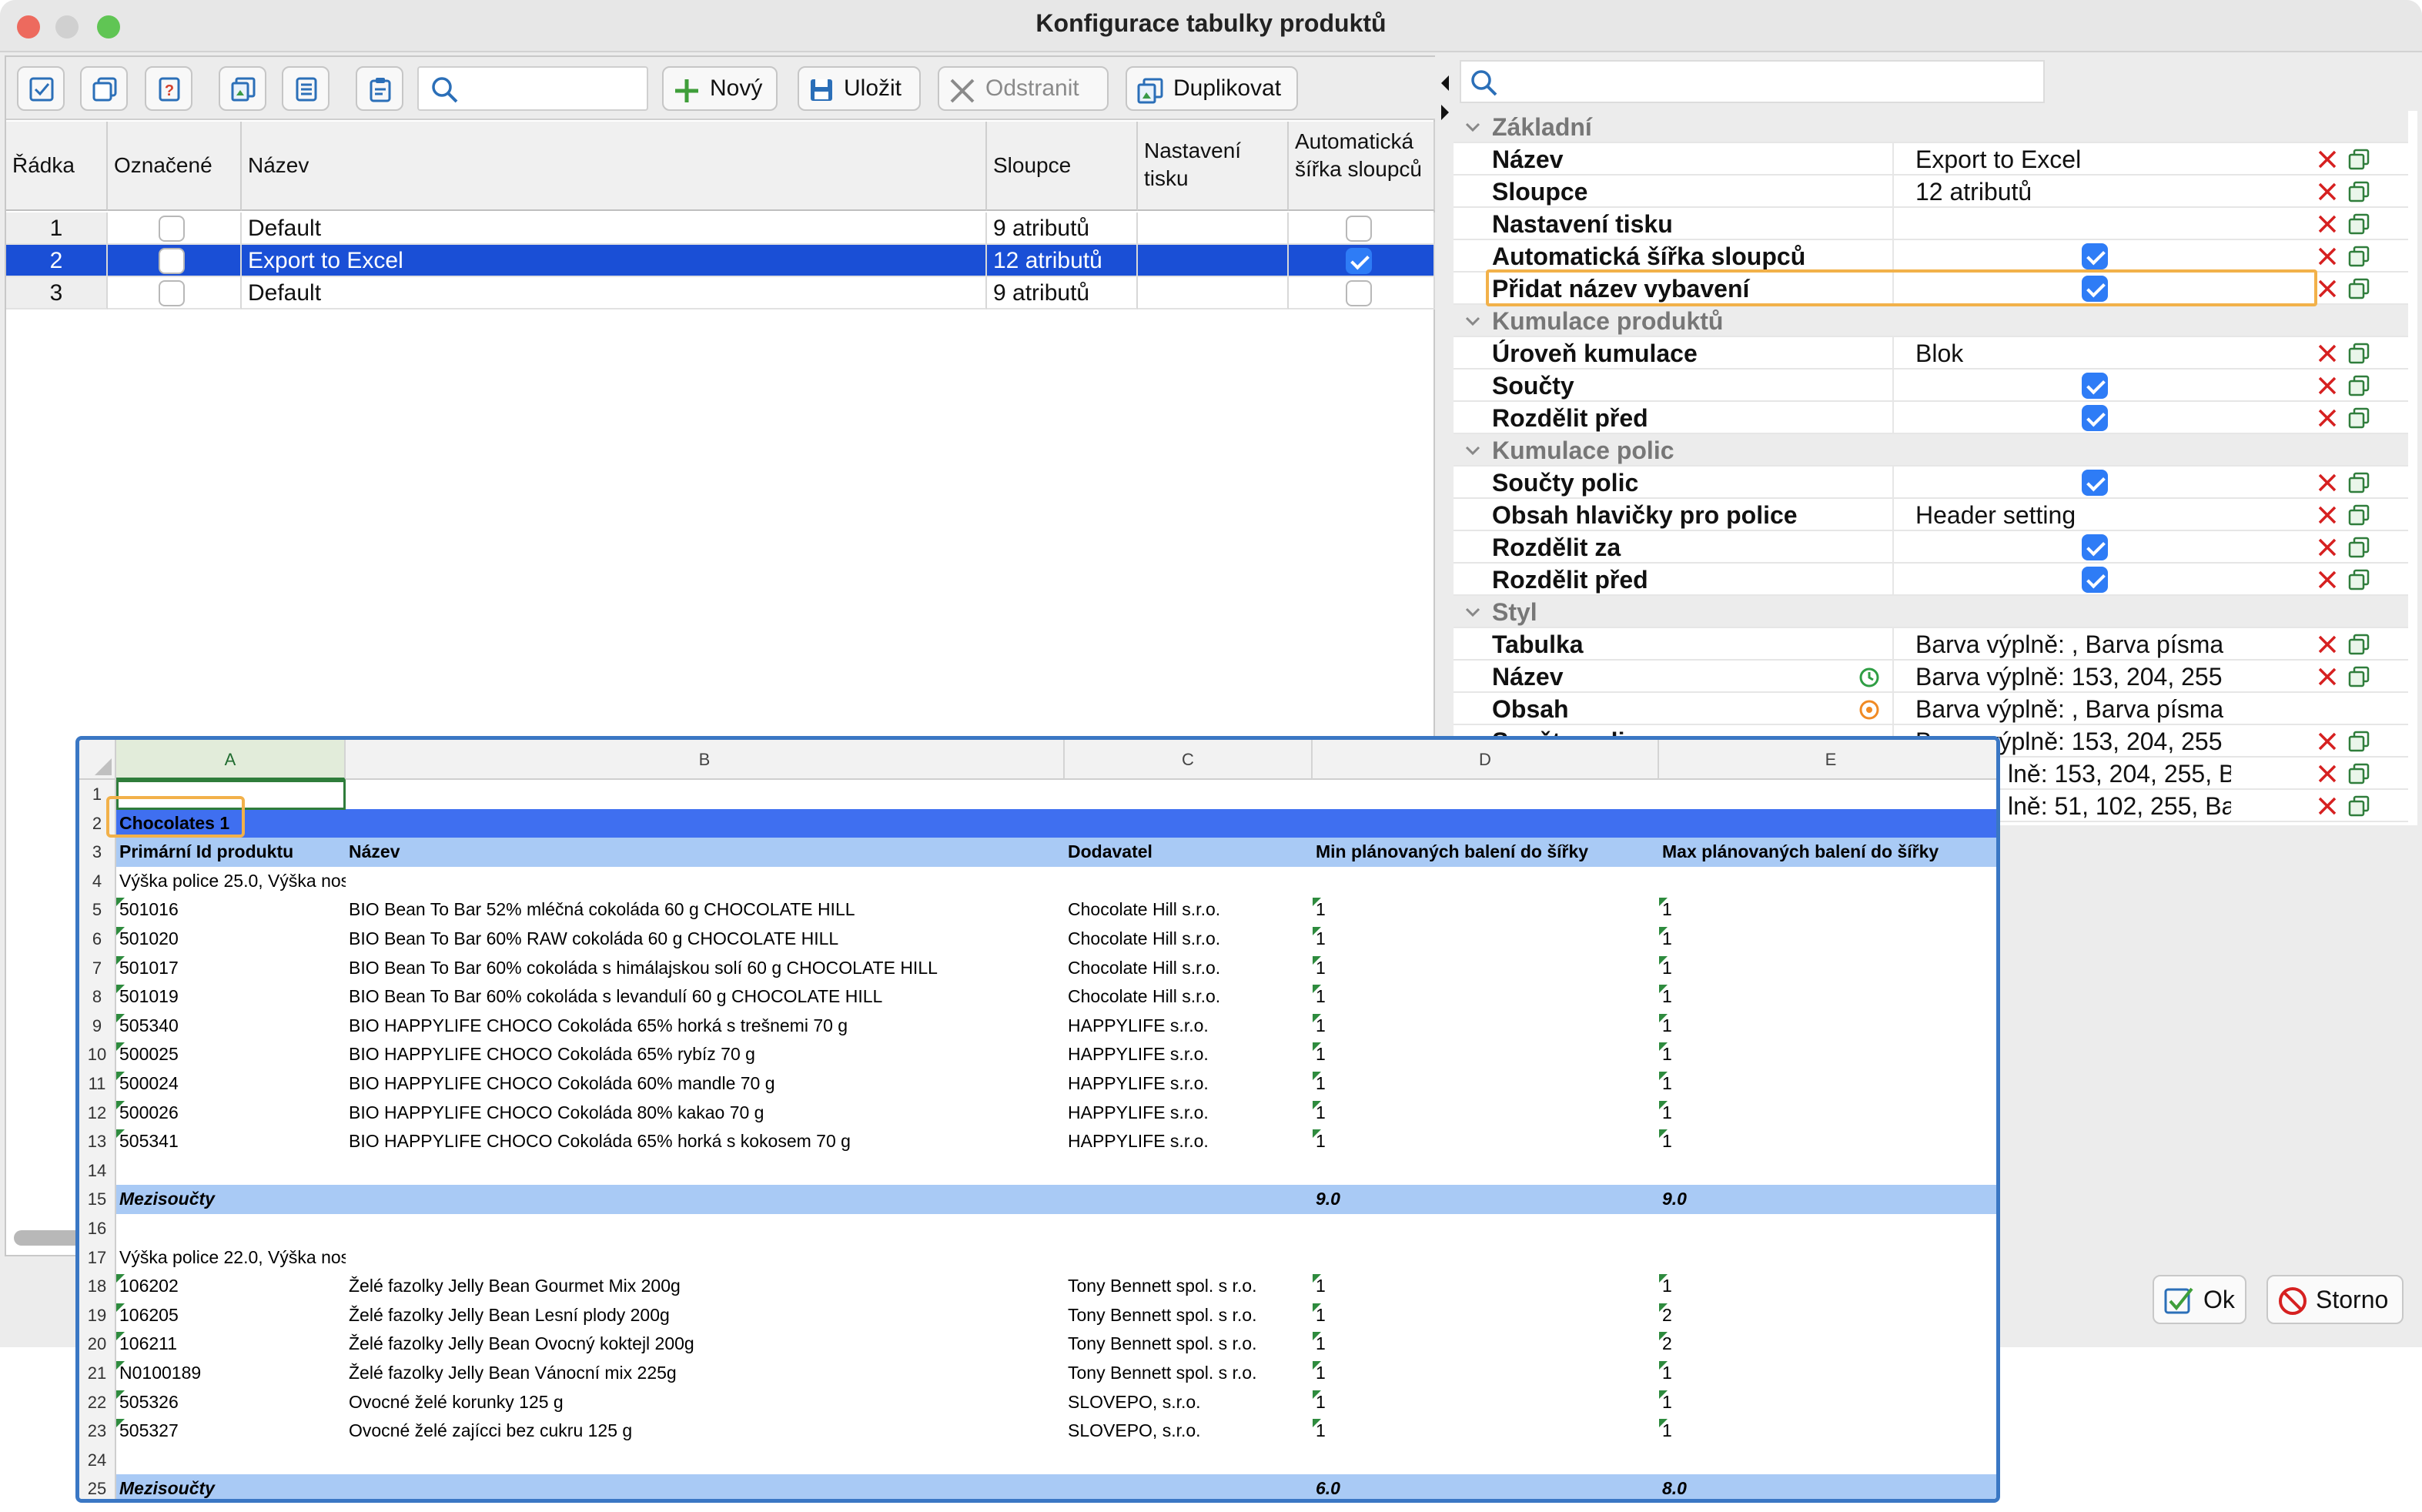 The image size is (2422, 1512). What do you see at coordinates (97, 1258) in the screenshot?
I see `row-number: 17` at bounding box center [97, 1258].